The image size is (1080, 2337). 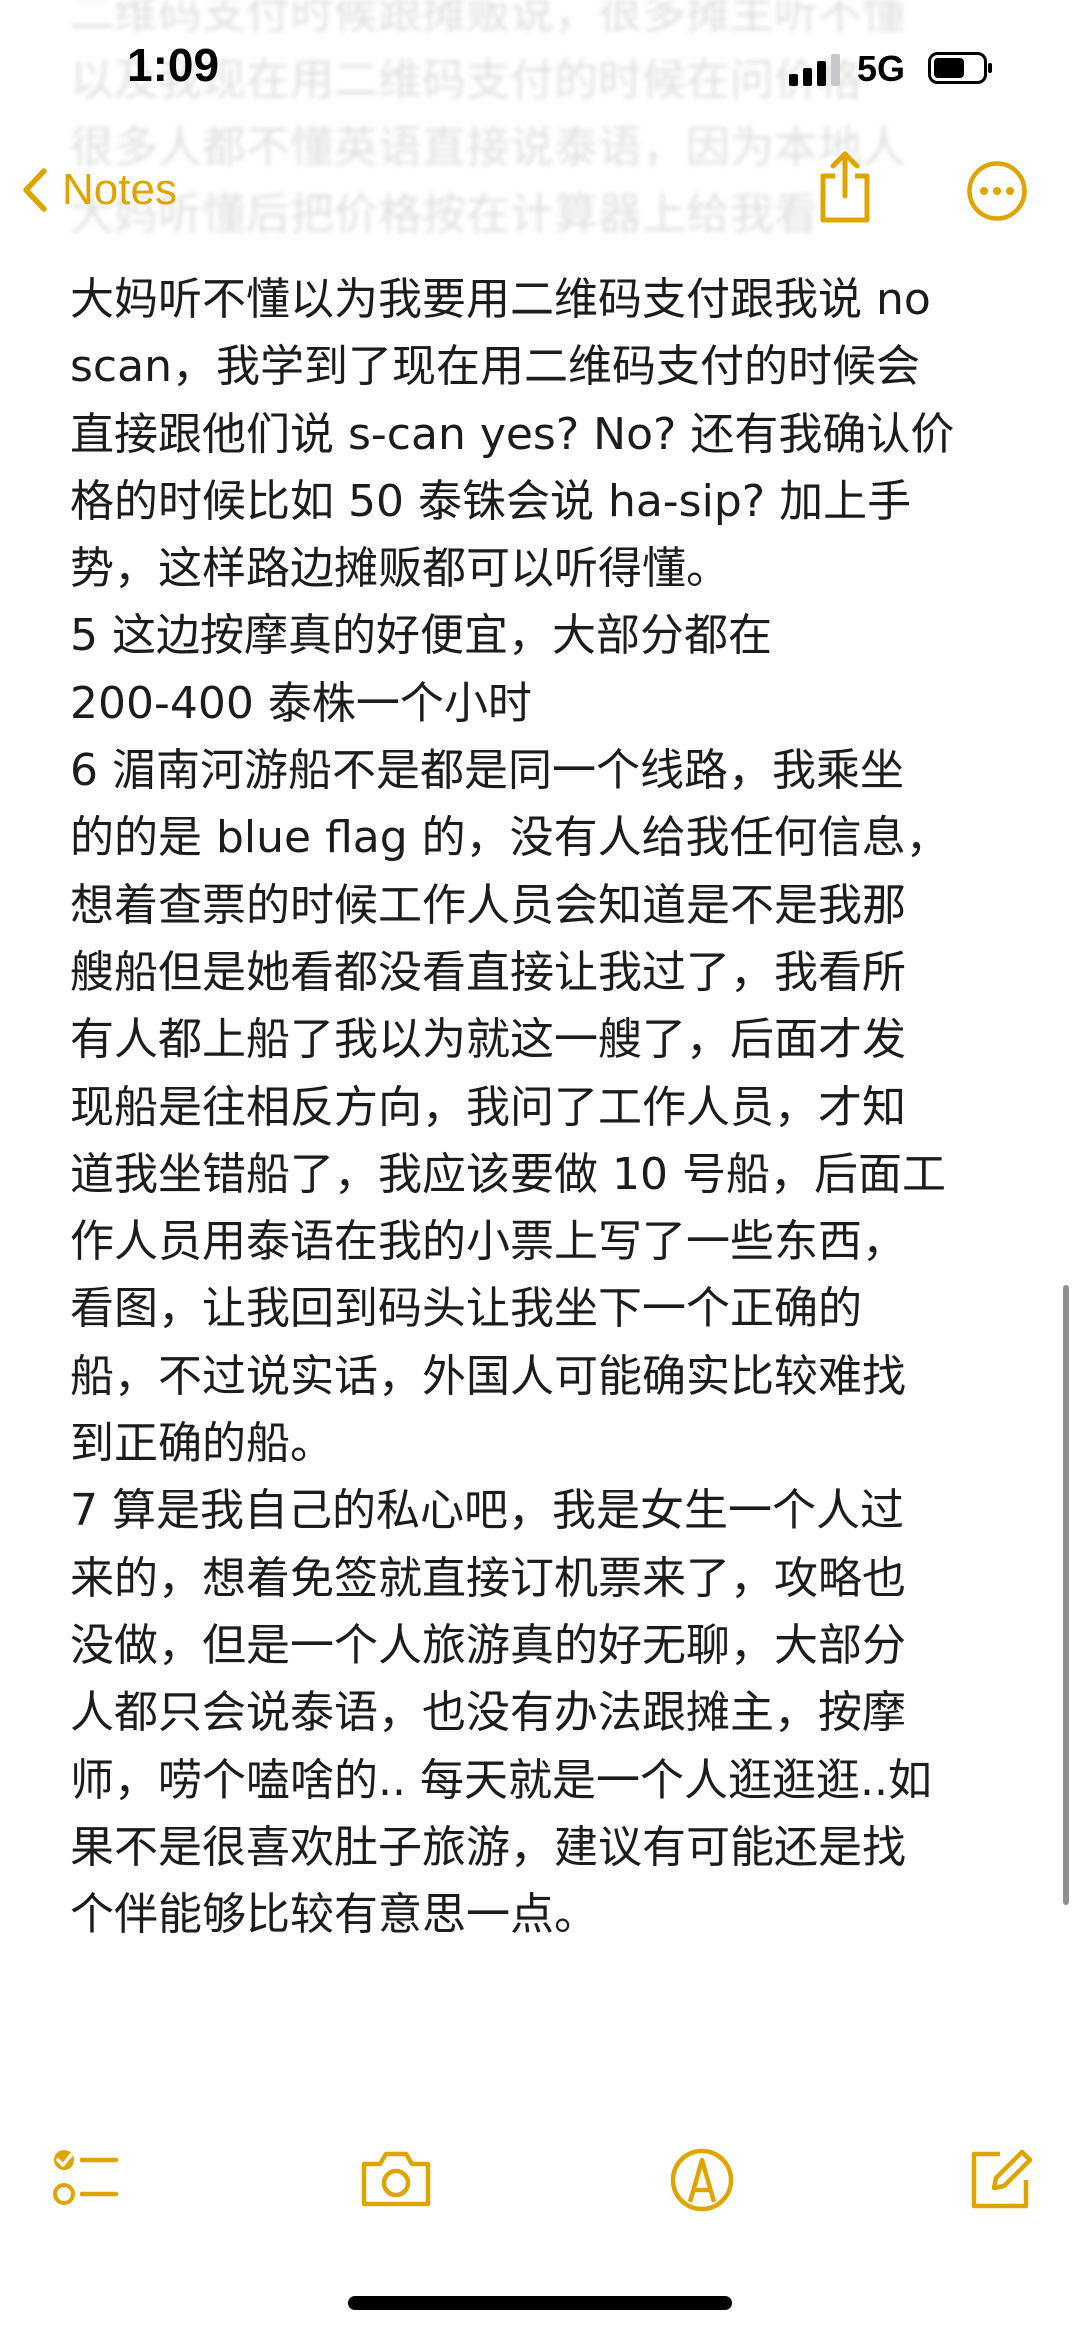 I want to click on back-label: Notes, so click(x=119, y=189).